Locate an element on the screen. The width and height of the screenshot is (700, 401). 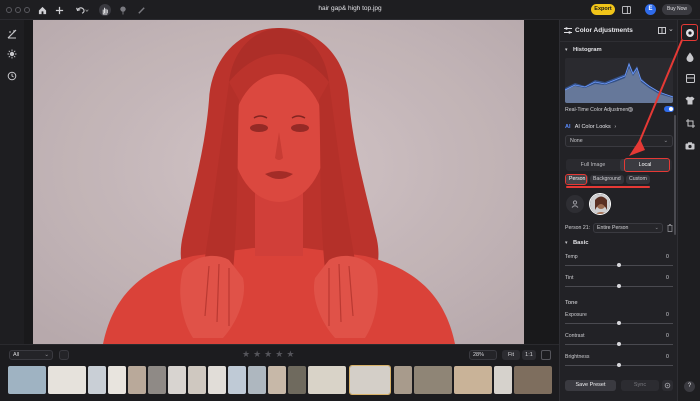
ai-color-looks-header: AI AI Color Looks › is located at coordinates (619, 127).